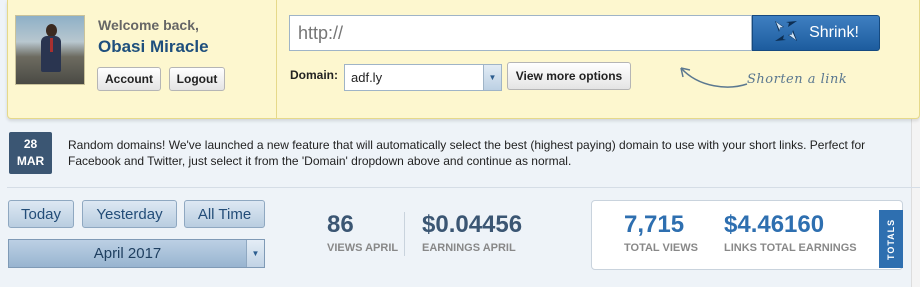 This screenshot has height=287, width=920. What do you see at coordinates (654, 224) in the screenshot?
I see `total-views-value: 7,715` at bounding box center [654, 224].